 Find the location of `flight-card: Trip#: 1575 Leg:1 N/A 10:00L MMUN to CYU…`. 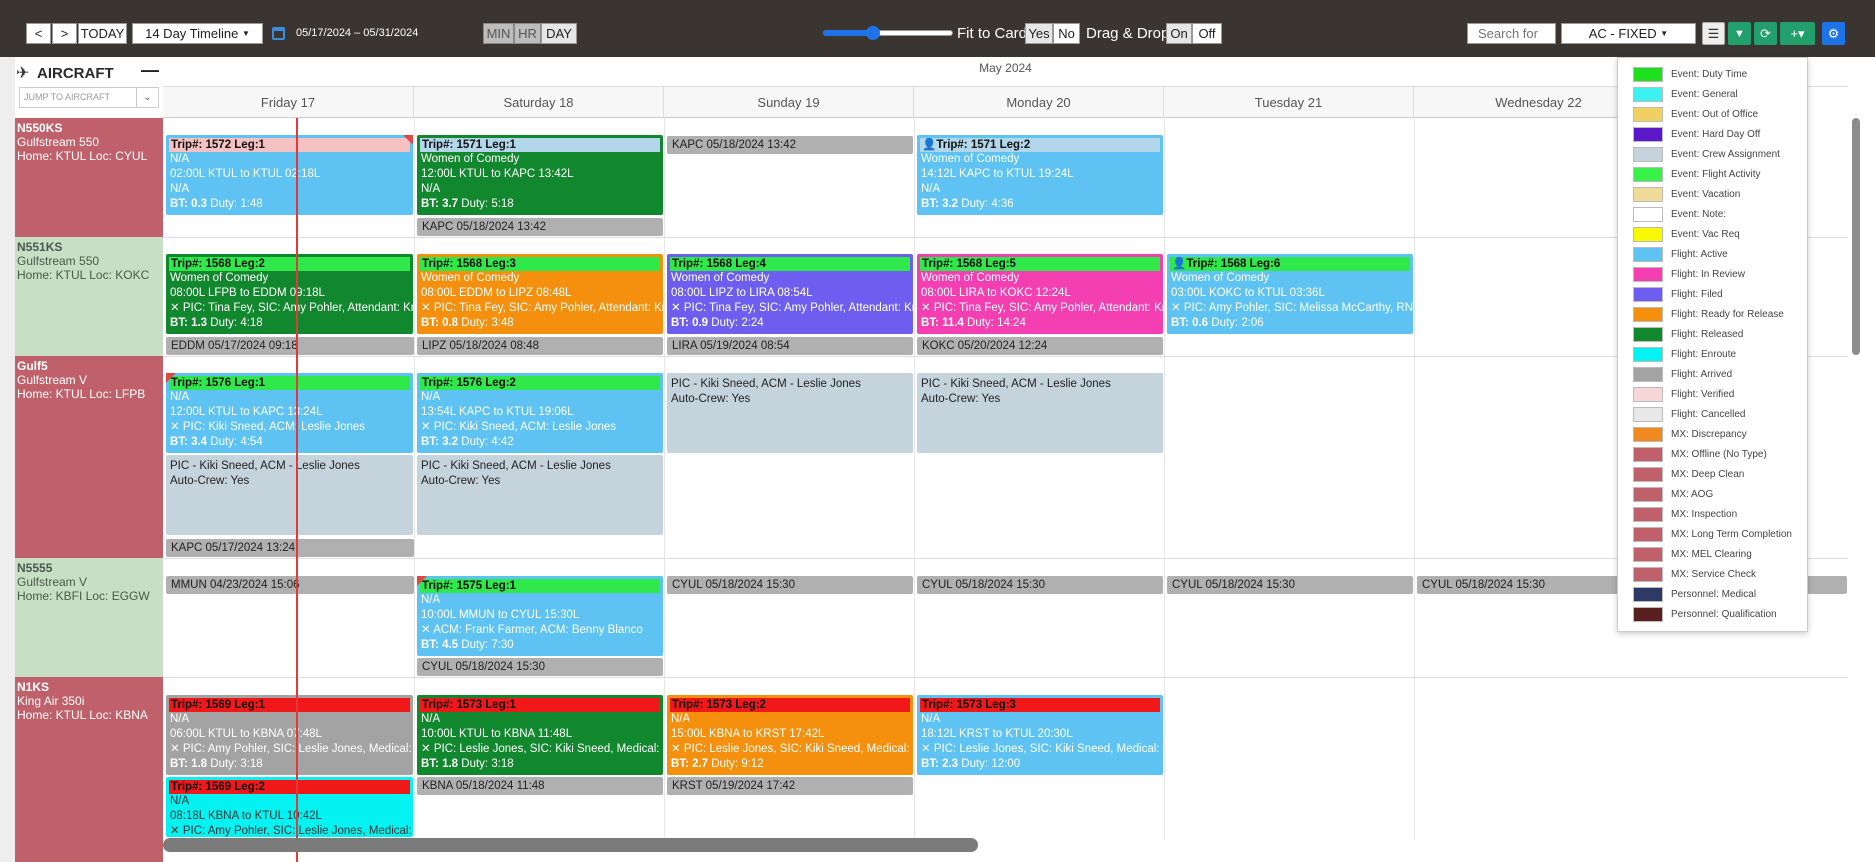

flight-card: Trip#: 1575 Leg:1 N/A 10:00L MMUN to CYU… is located at coordinates (540, 616).